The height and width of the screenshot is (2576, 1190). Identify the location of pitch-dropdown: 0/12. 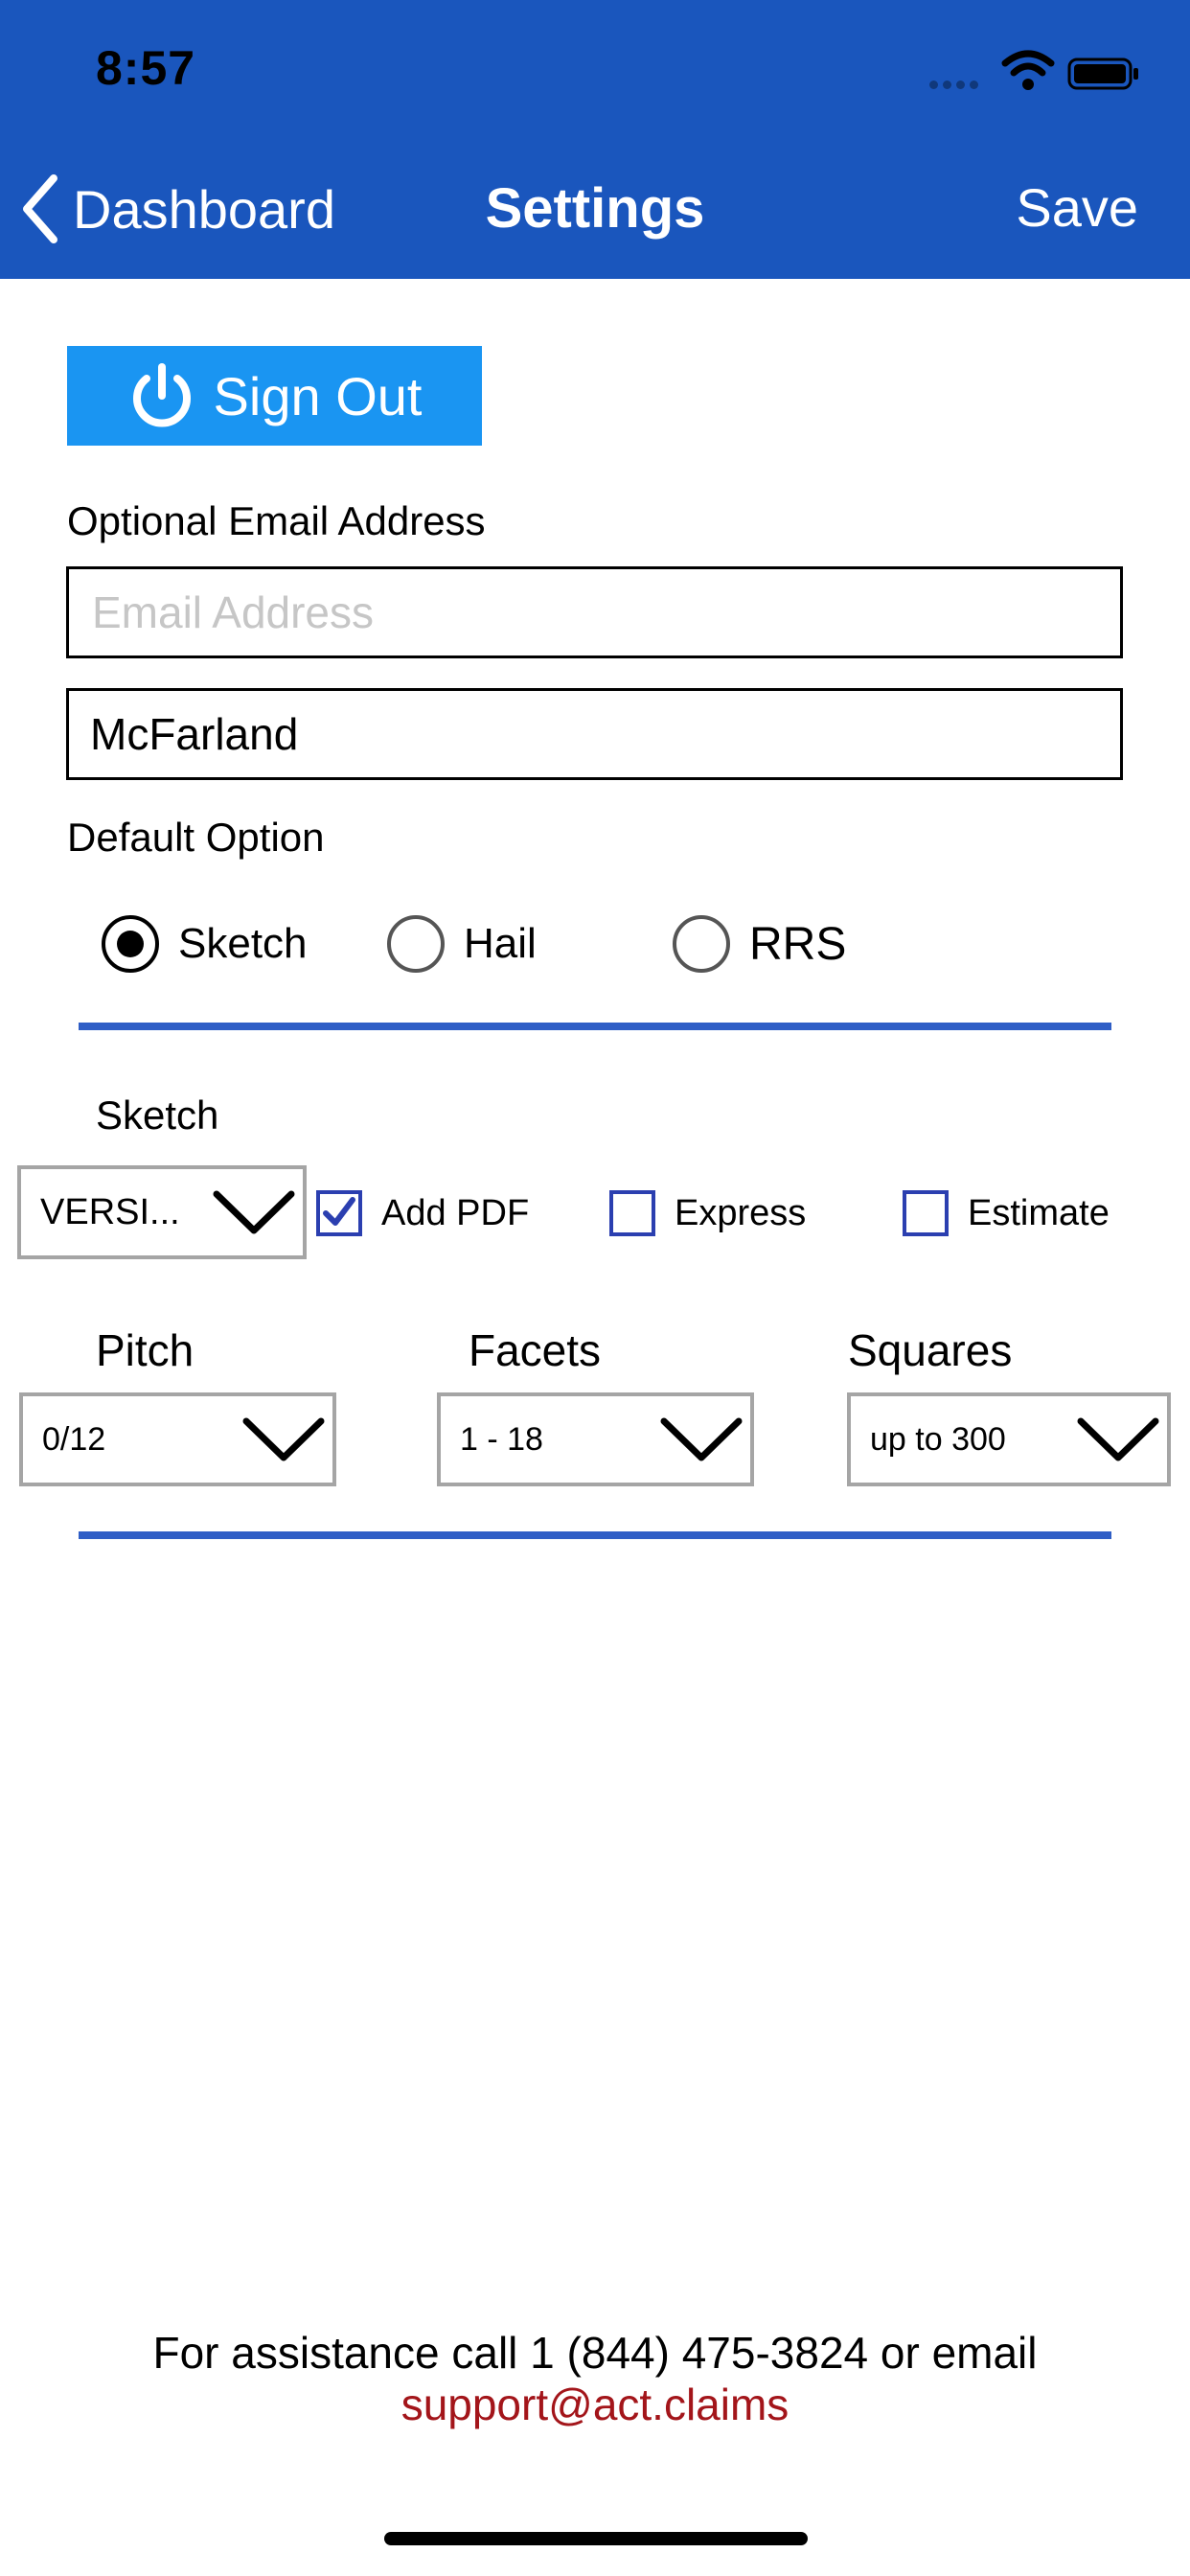
(178, 1439).